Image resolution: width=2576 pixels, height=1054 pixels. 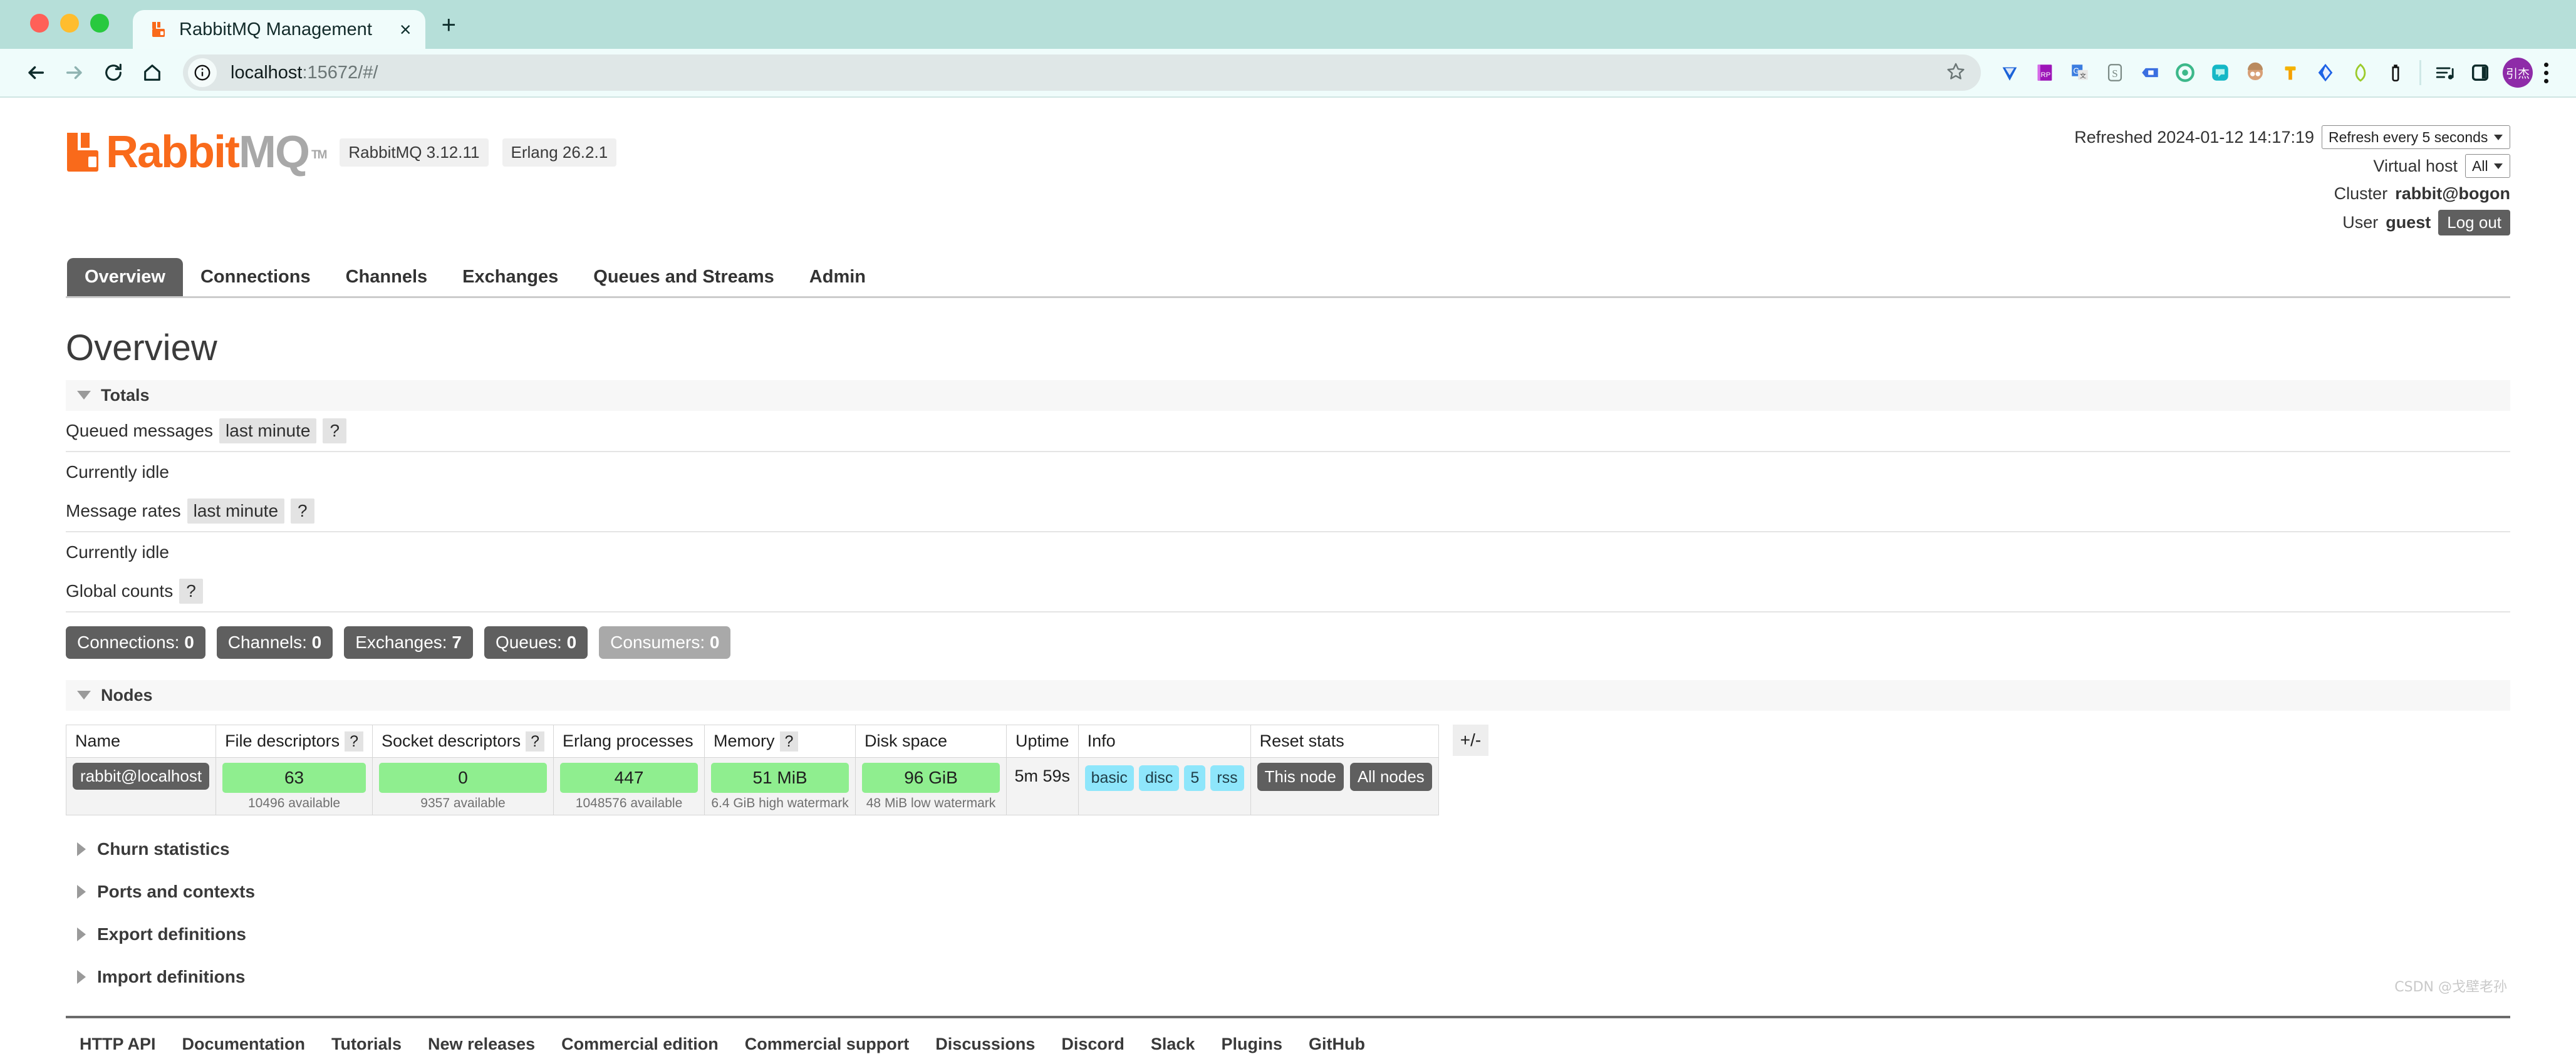 I want to click on badge-connections: Connections: 0, so click(x=135, y=642).